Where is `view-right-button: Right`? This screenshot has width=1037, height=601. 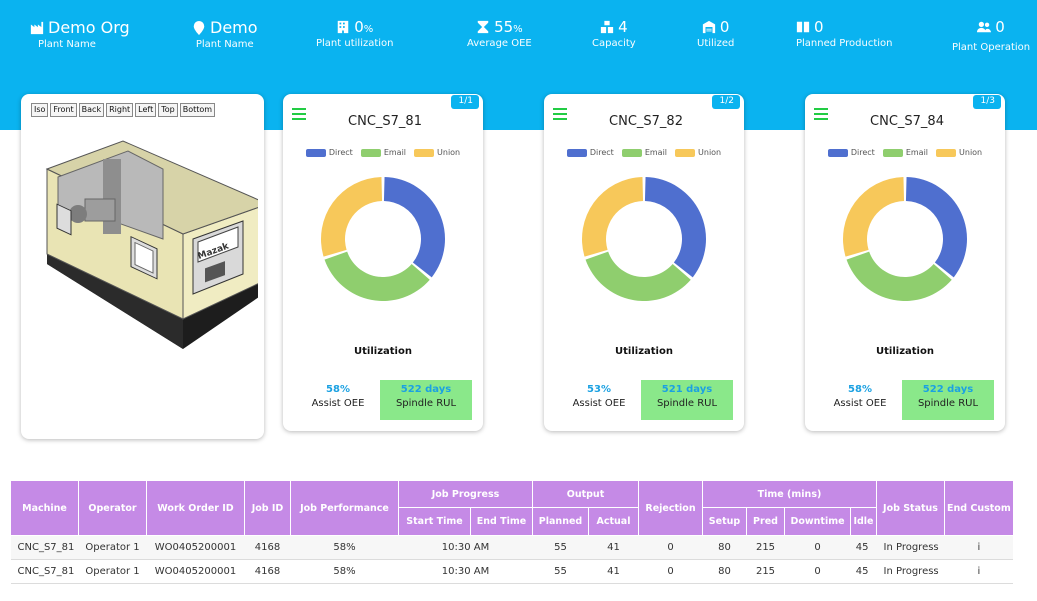 view-right-button: Right is located at coordinates (120, 110).